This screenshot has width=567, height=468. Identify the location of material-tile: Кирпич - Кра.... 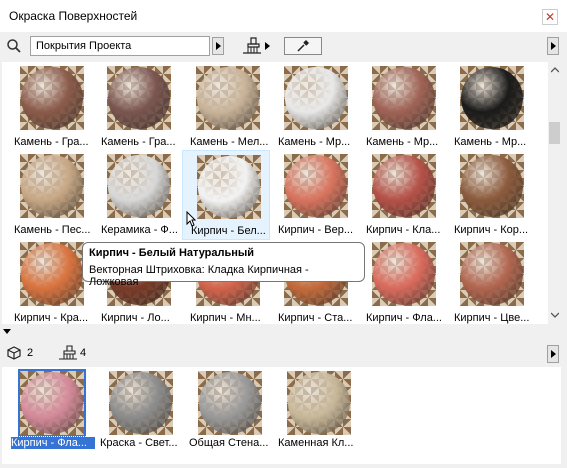
(50, 281).